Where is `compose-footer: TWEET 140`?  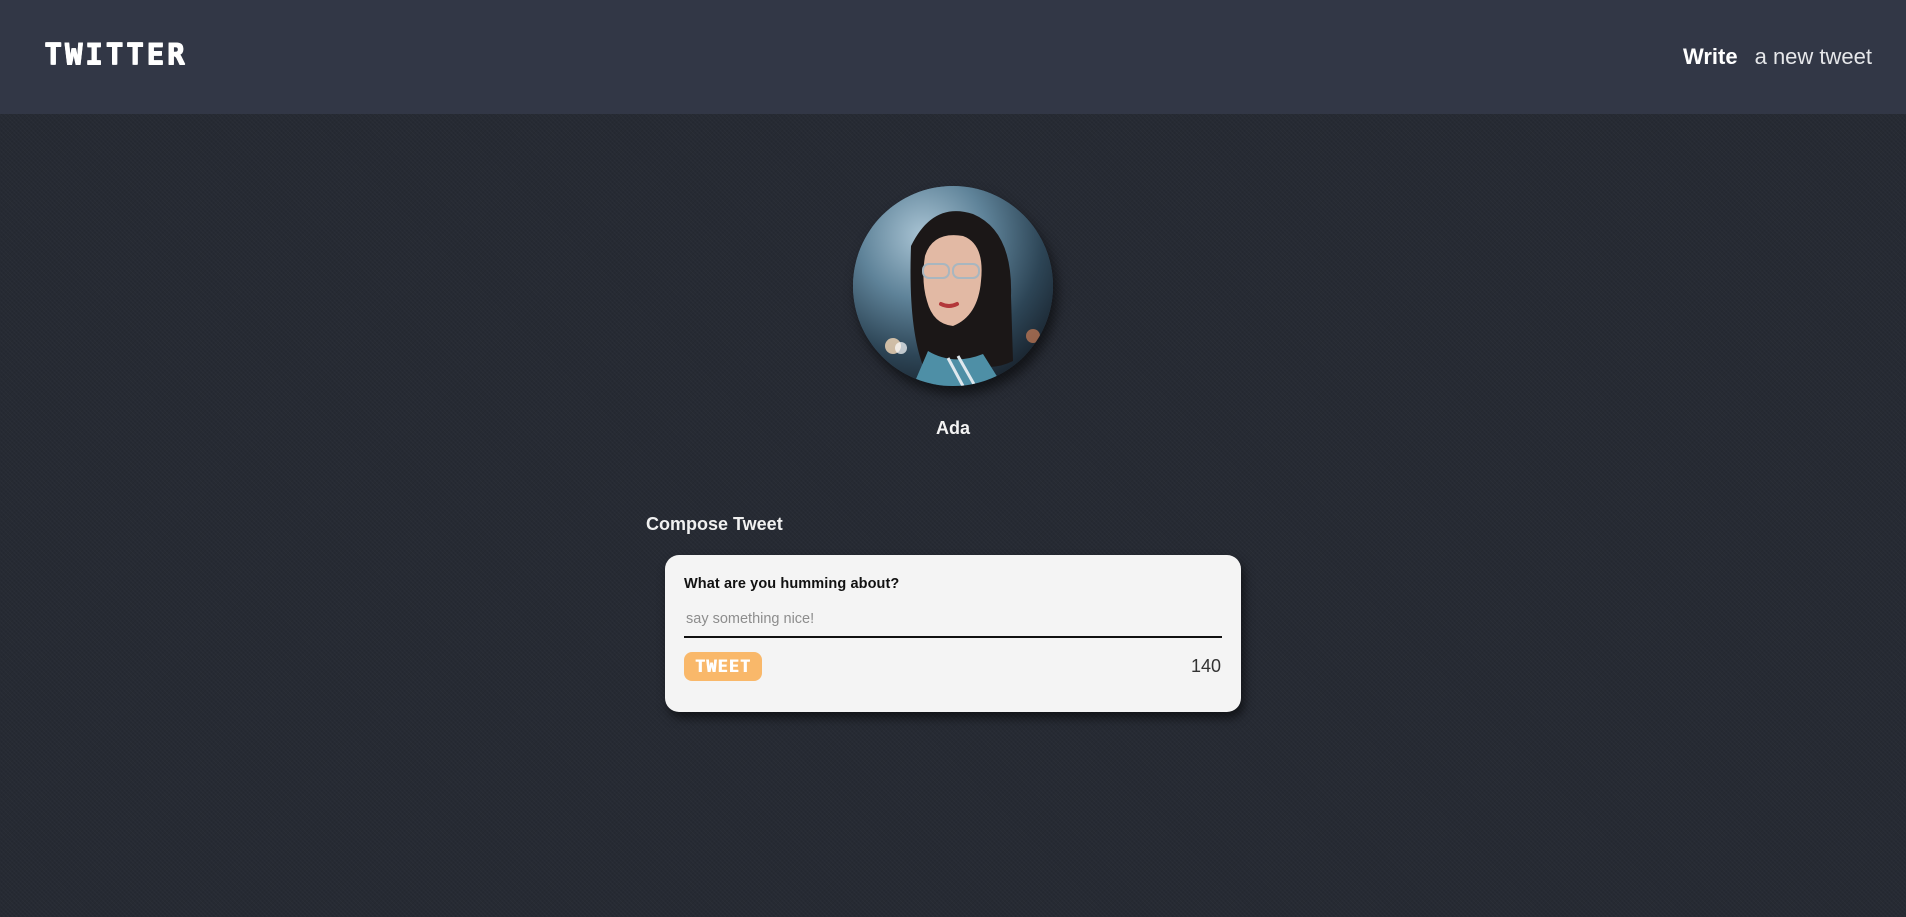 compose-footer: TWEET 140 is located at coordinates (953, 666).